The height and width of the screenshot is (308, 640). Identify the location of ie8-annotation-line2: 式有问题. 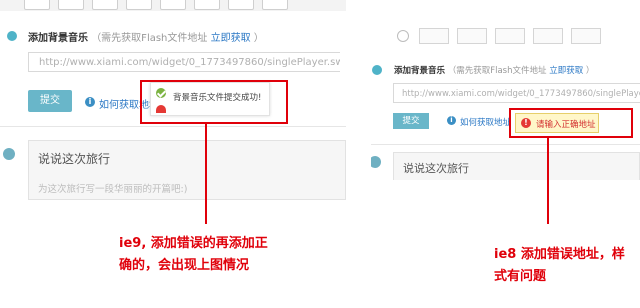
(520, 276).